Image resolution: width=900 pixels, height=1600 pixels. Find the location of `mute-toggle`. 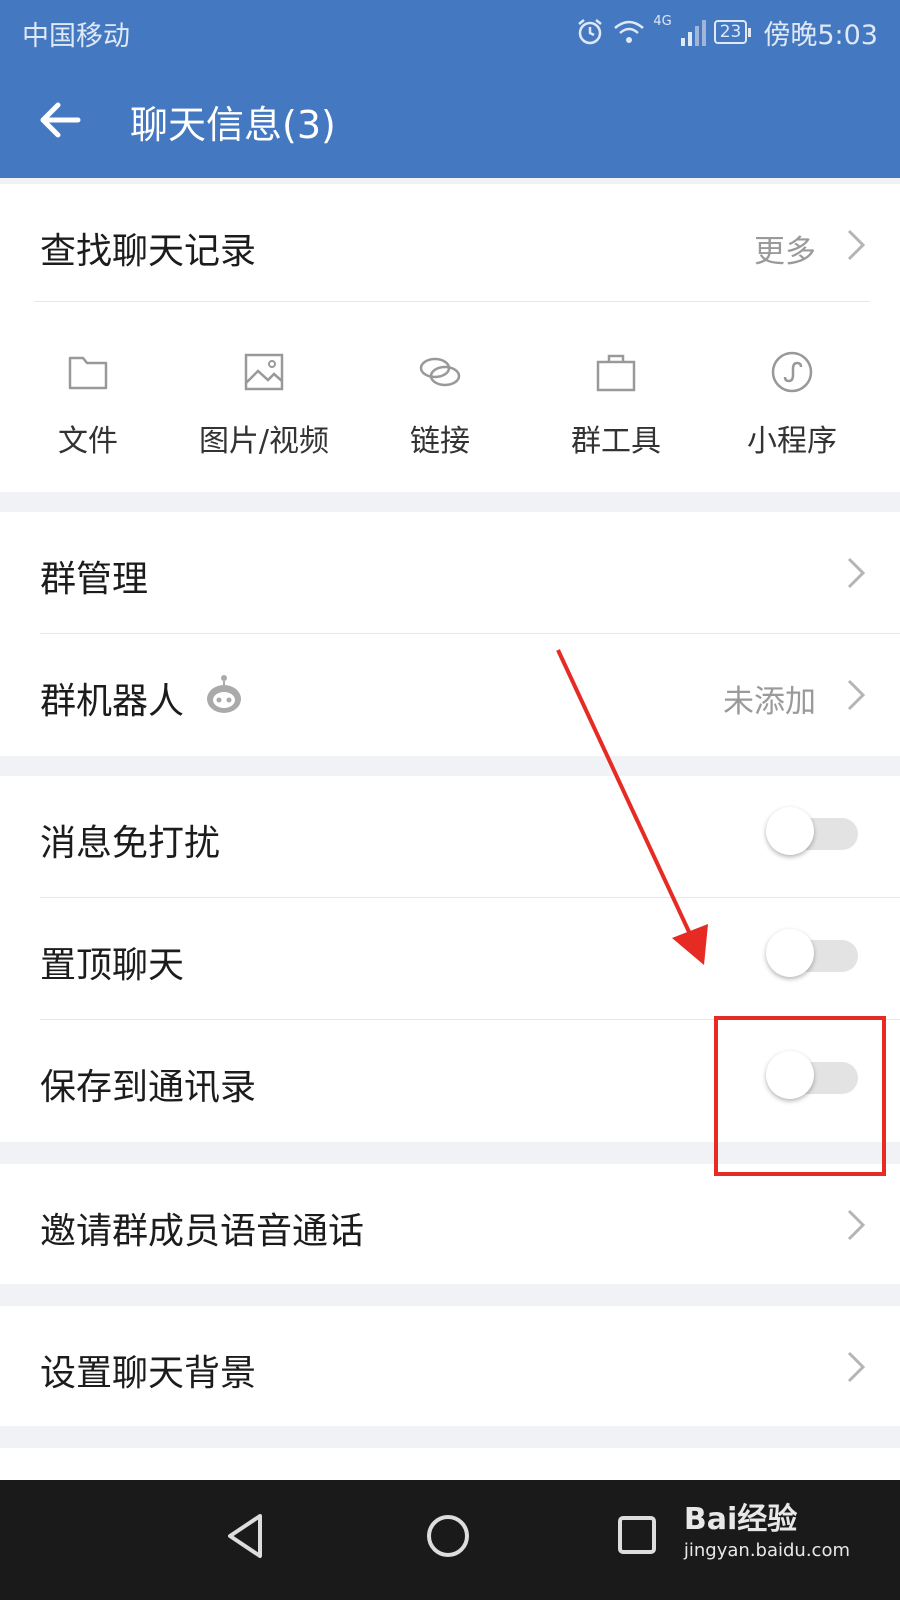

mute-toggle is located at coordinates (812, 831).